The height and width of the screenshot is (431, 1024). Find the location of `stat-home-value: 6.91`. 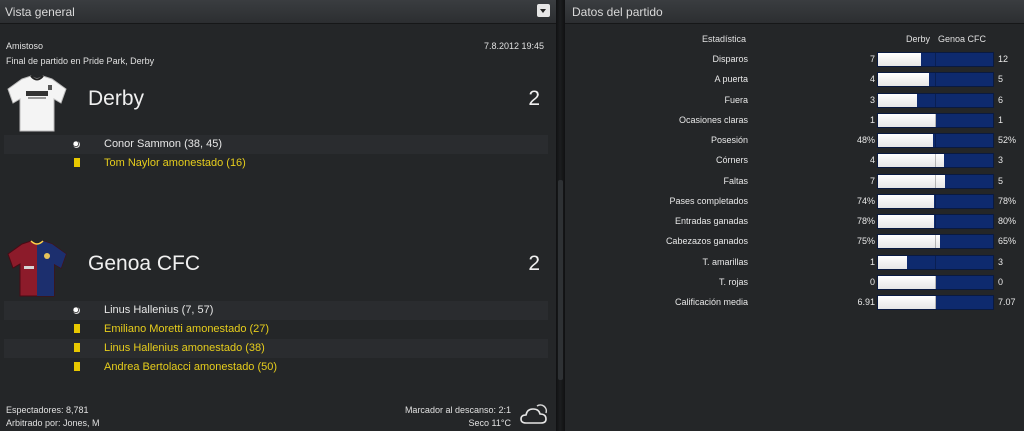

stat-home-value: 6.91 is located at coordinates (866, 302).